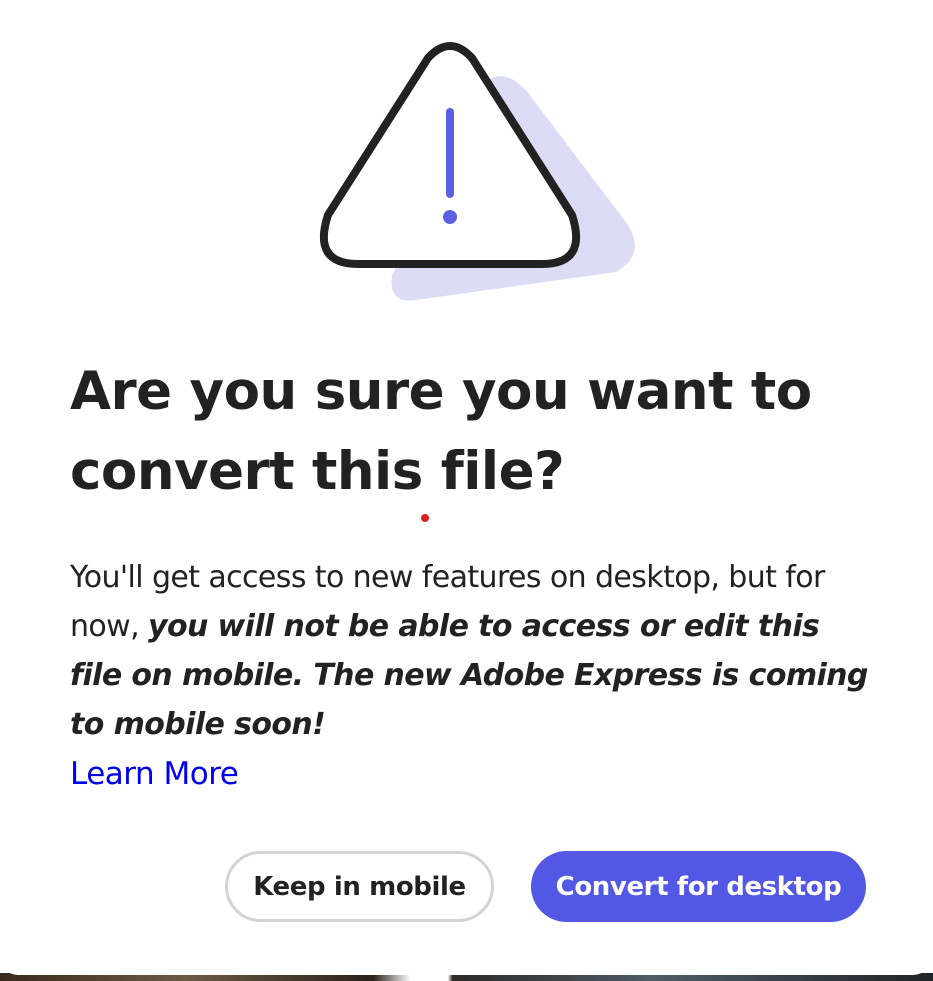 Image resolution: width=933 pixels, height=981 pixels. I want to click on convert-for-desktop-button: Convert for desktop, so click(698, 886).